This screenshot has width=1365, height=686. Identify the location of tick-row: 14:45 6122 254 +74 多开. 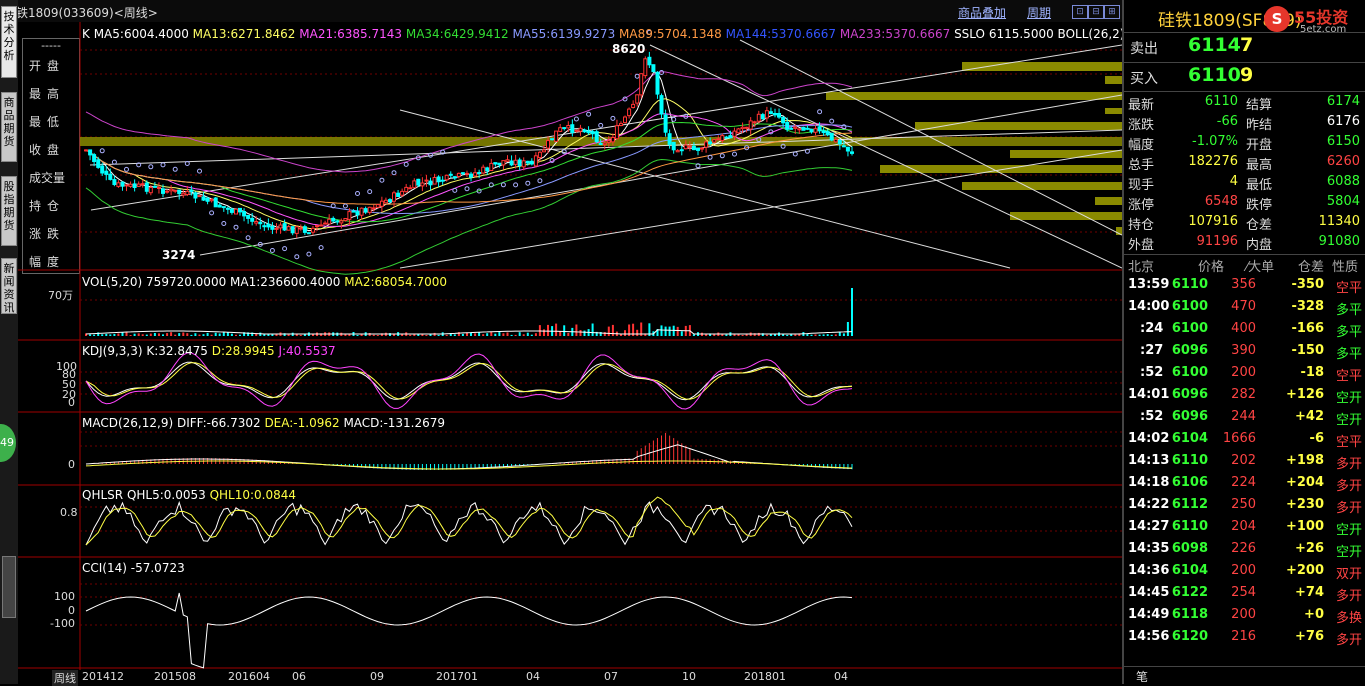
(1246, 596).